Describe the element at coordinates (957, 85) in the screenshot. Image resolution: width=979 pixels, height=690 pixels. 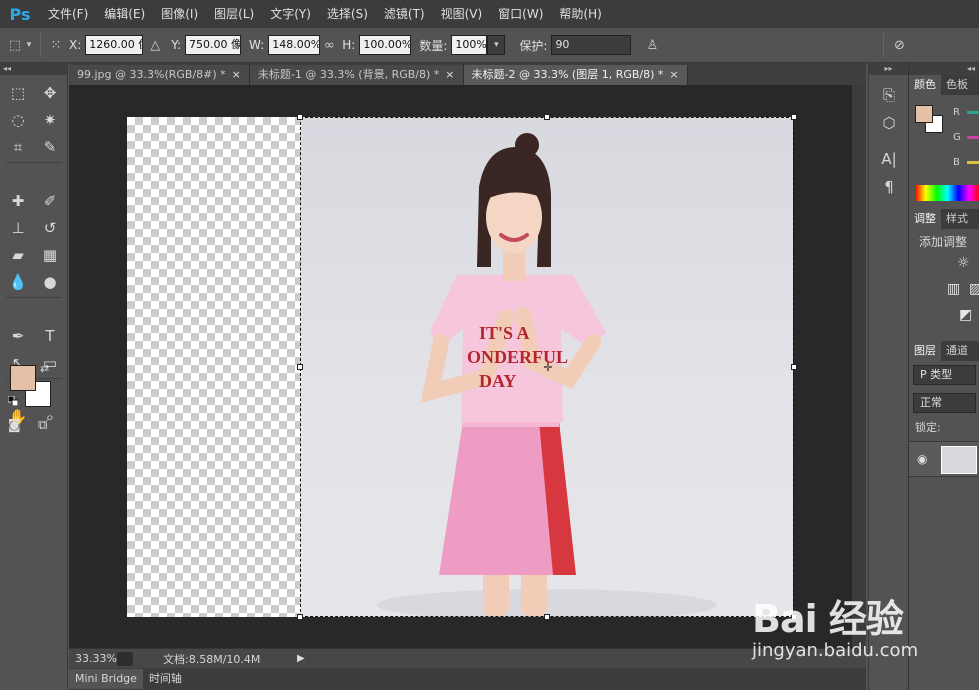
I see `tab-swatches: 色板` at that location.